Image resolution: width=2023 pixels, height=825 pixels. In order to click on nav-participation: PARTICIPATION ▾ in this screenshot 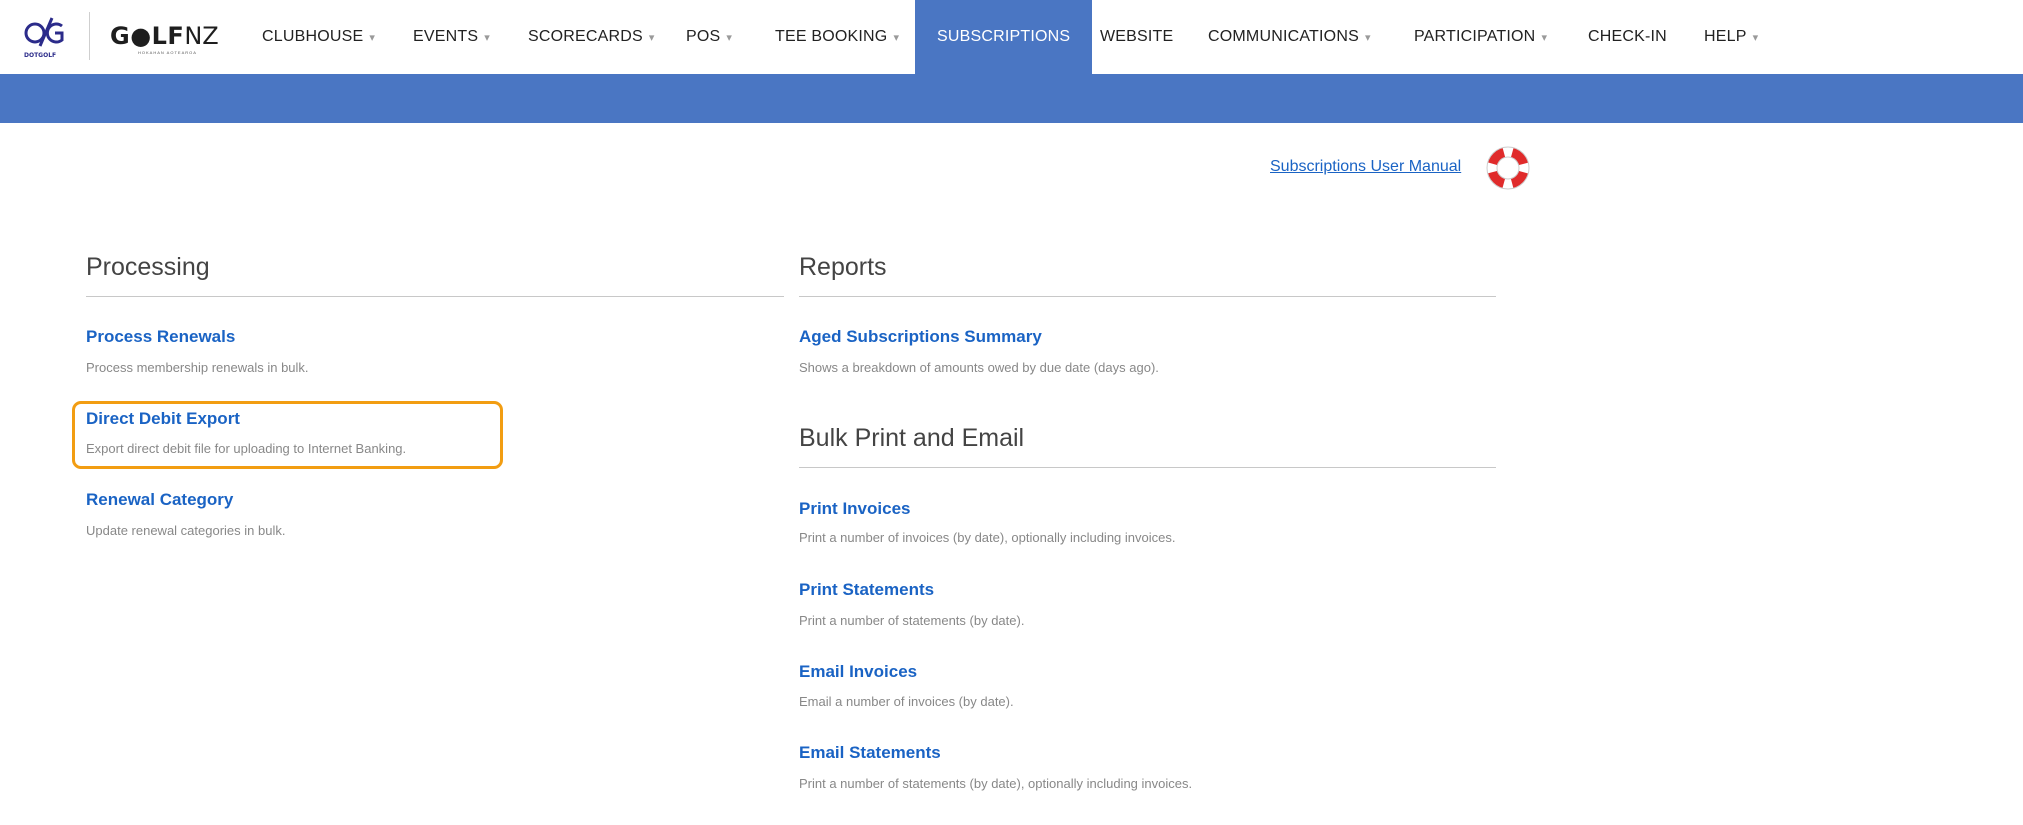, I will do `click(1480, 37)`.